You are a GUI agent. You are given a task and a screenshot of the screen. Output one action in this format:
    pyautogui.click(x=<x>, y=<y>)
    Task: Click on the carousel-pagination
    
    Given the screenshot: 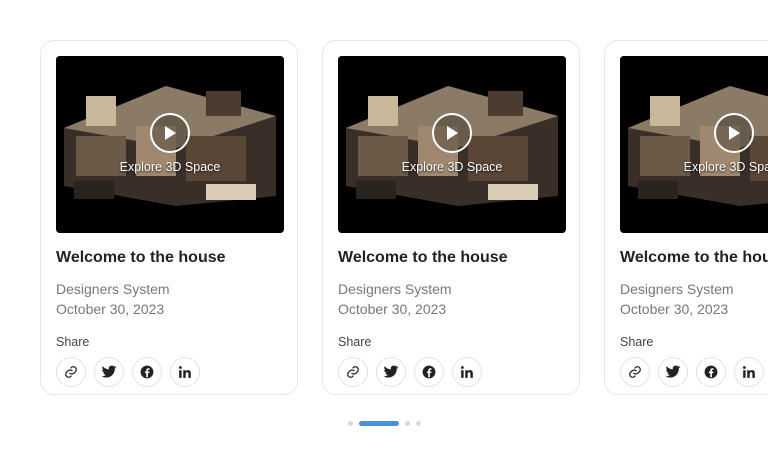 What is the action you would take?
    pyautogui.click(x=384, y=423)
    